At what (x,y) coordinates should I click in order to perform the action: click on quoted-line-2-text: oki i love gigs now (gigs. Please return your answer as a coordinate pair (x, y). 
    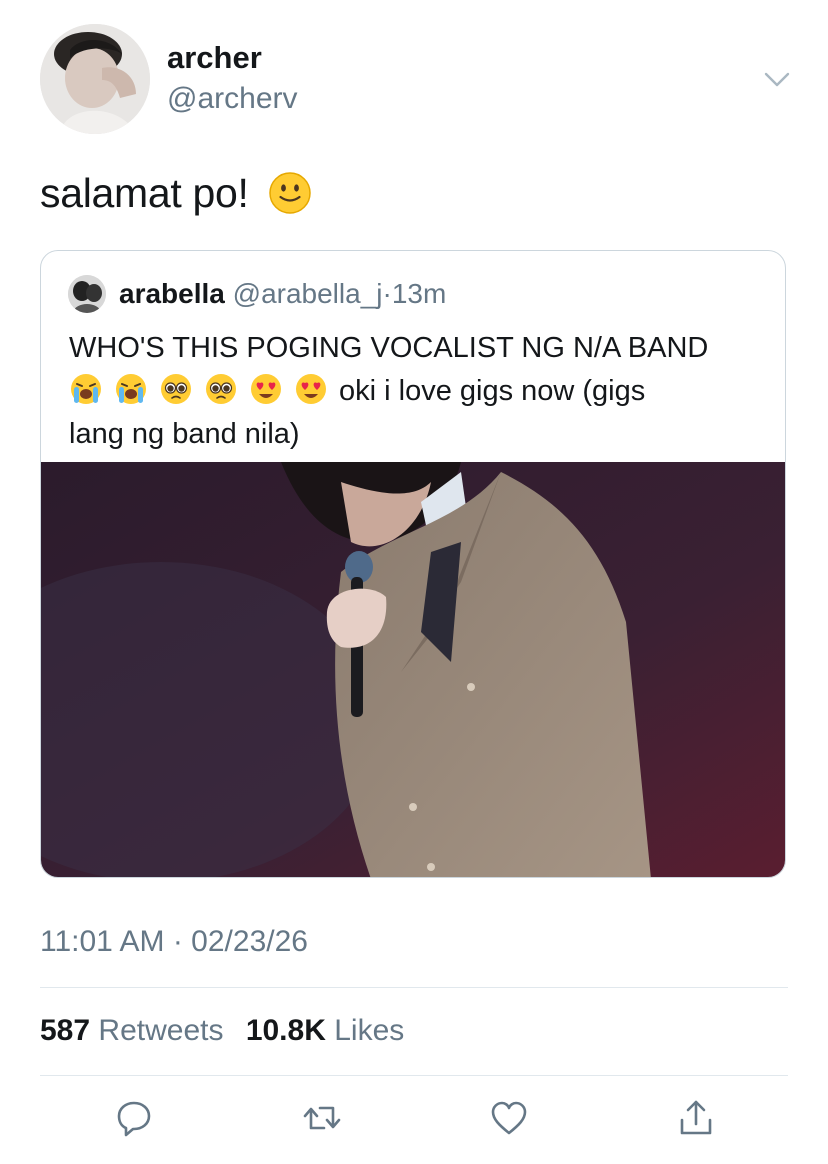
    Looking at the image, I should click on (492, 391).